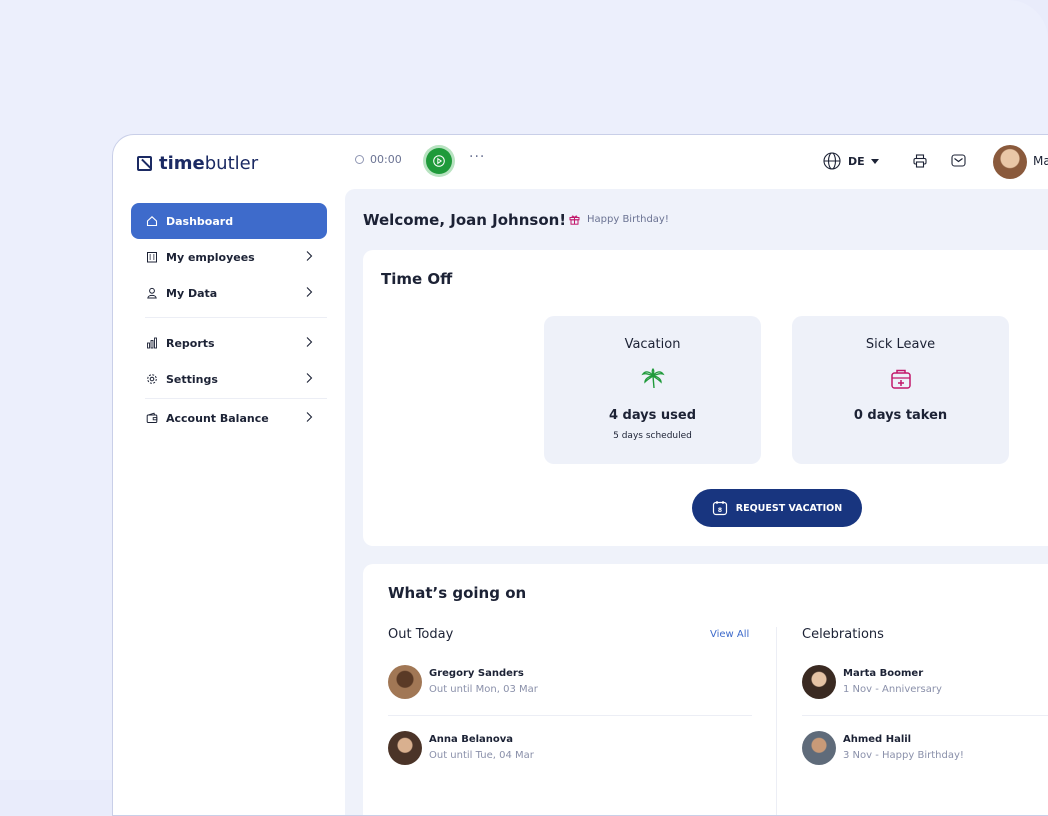  Describe the element at coordinates (217, 418) in the screenshot. I see `sidebar-item-label: Account Balance` at that location.